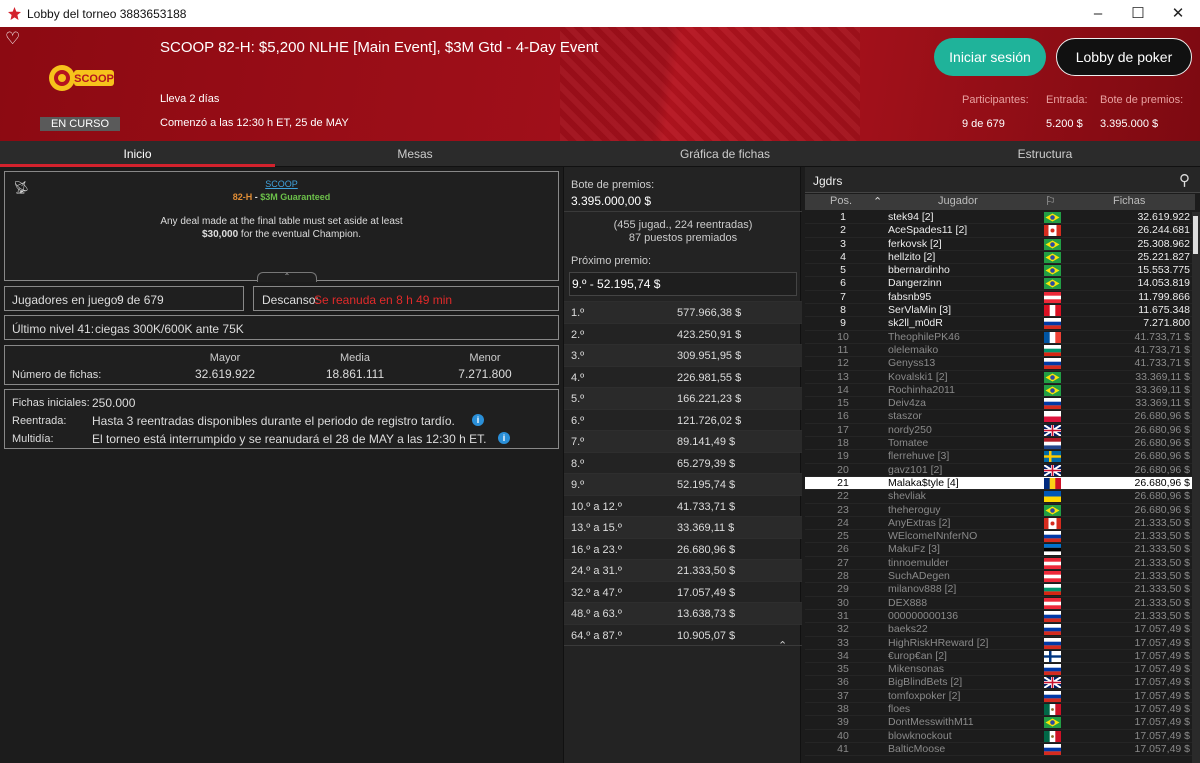  I want to click on player-row: 4 hellzito [2] 25.221.827, so click(1000, 257).